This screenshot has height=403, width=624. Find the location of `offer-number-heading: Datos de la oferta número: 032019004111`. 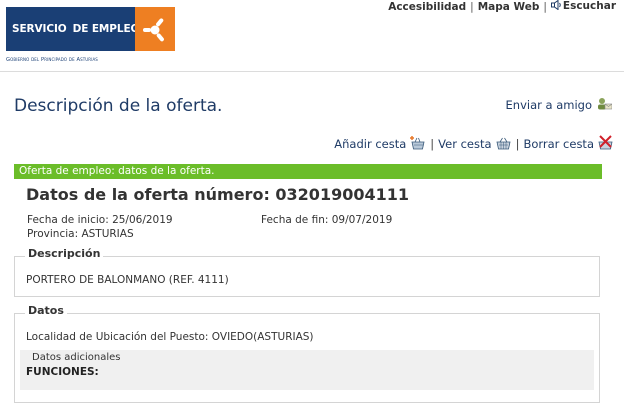

offer-number-heading: Datos de la oferta número: 032019004111 is located at coordinates (217, 194).